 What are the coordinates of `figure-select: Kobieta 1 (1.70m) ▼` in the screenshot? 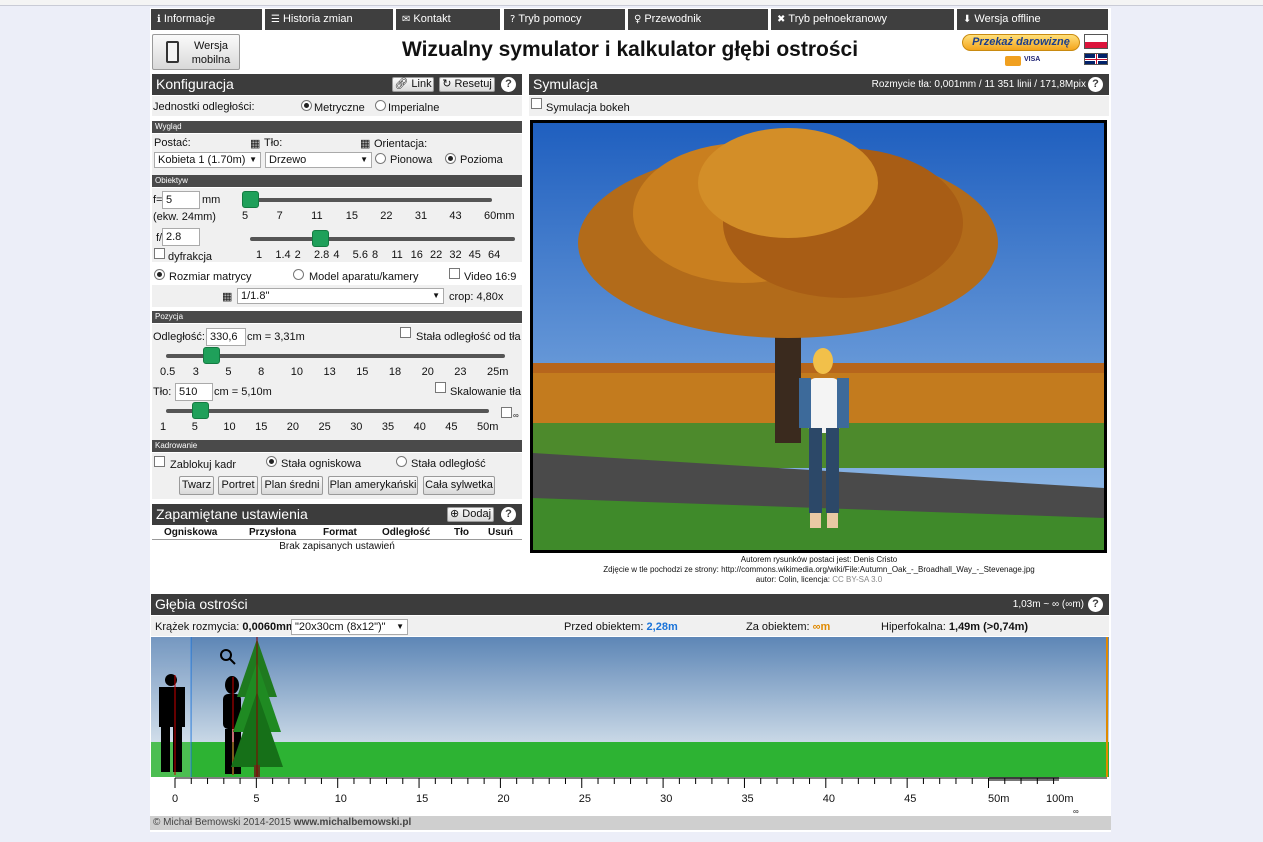 It's located at (207, 160).